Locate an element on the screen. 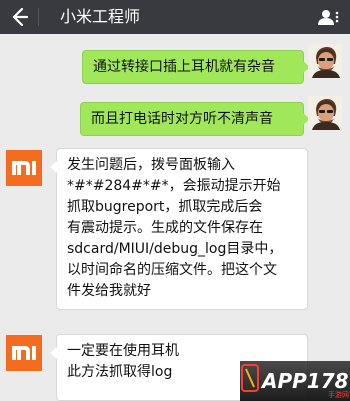 This screenshot has width=350, height=401. chat-title: 小米工程师 is located at coordinates (100, 16).